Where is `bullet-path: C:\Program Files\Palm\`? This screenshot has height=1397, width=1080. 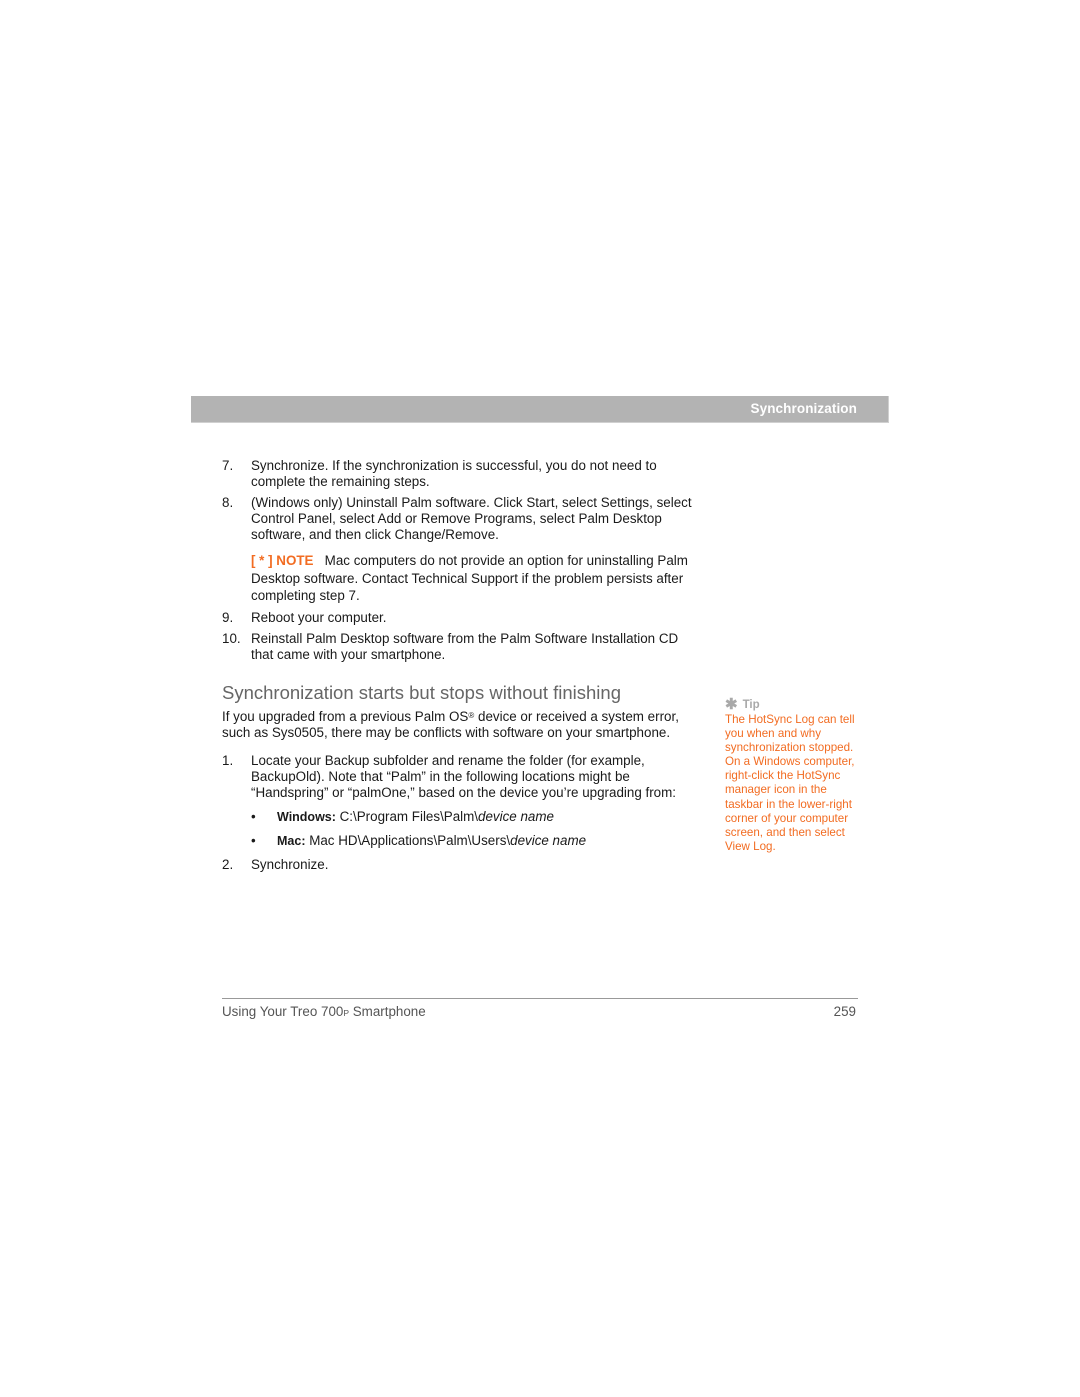
bullet-path: C:\Program Files\Palm\ is located at coordinates (407, 816).